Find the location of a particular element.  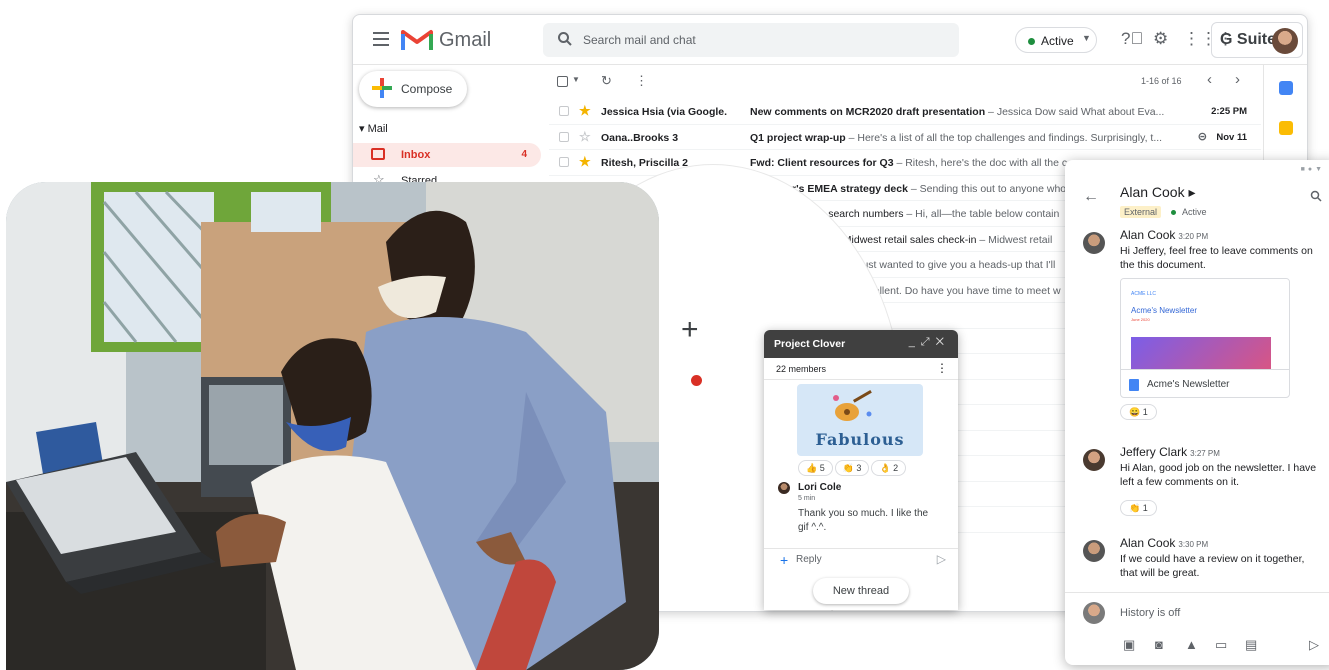

message-author: Alan Cook 3:30 PM is located at coordinates (1164, 543).